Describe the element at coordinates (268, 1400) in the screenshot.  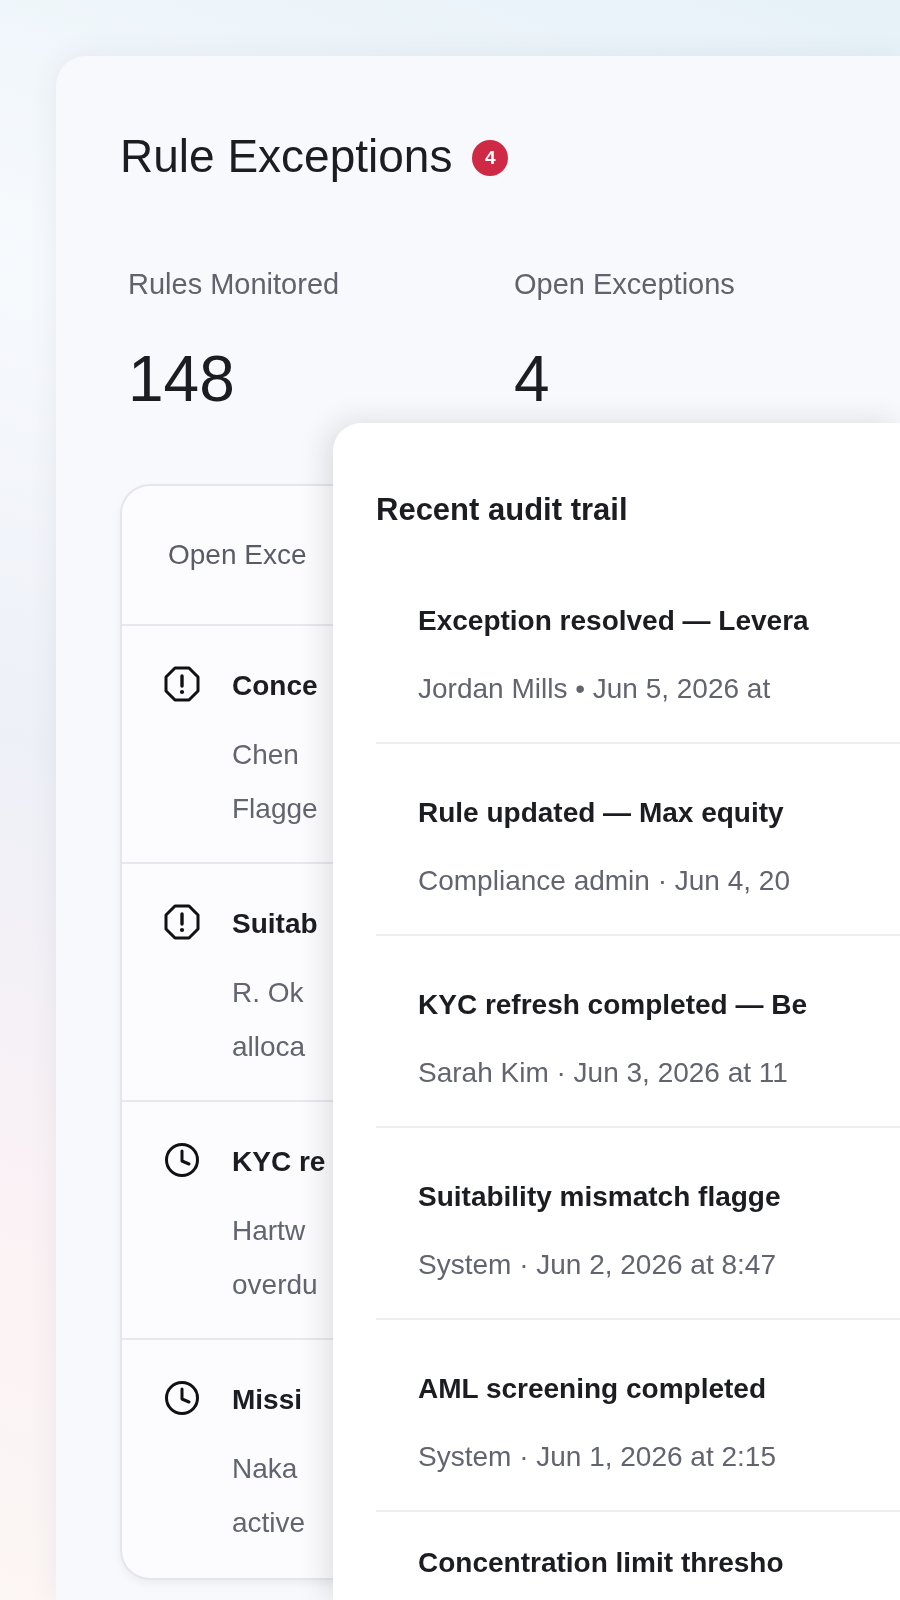
I see `exception-title: Missi` at that location.